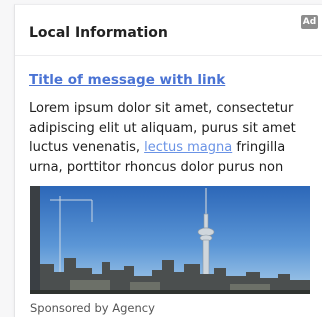  Describe the element at coordinates (92, 308) in the screenshot. I see `sponsor-label: Sponsored by Agency` at that location.